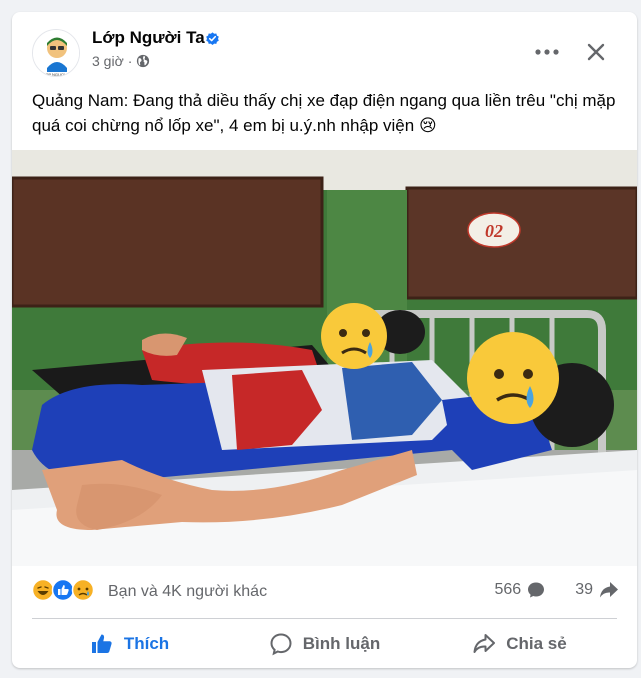  What do you see at coordinates (324, 49) in the screenshot?
I see `post-header: LOP NGUOI TA Lớp Người Ta 3 giờ ·` at bounding box center [324, 49].